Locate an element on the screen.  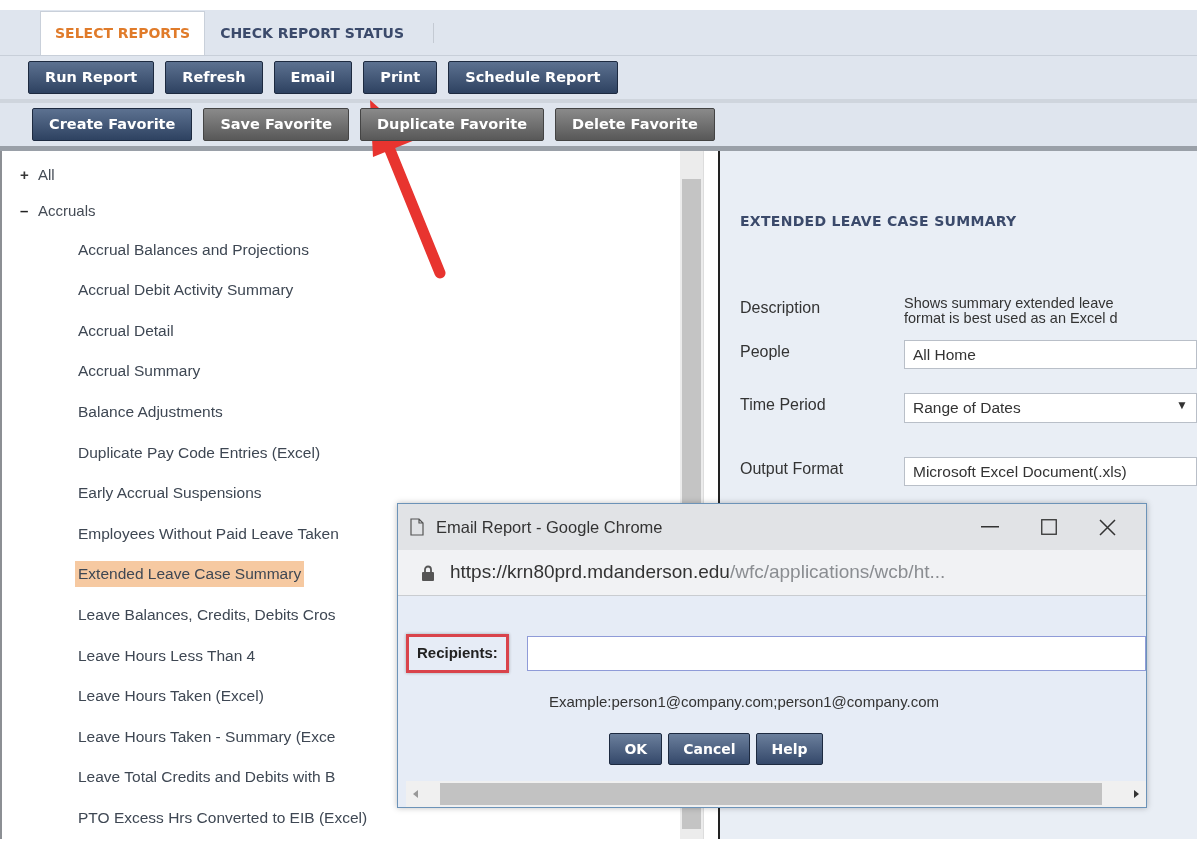
report-item: Leave Hours Less Than 4 is located at coordinates (167, 655).